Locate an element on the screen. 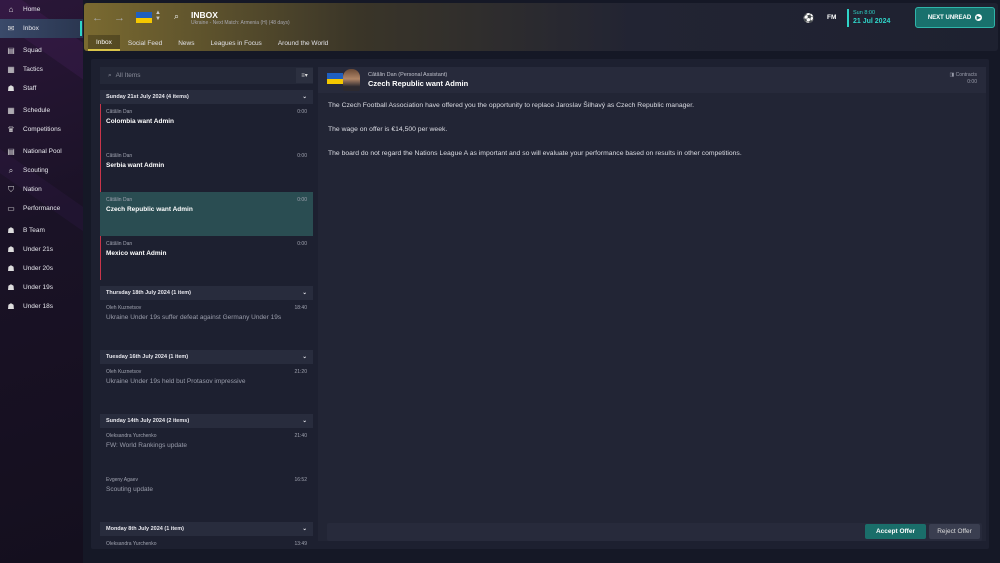 The width and height of the screenshot is (1000, 563). sidebar-item-staff: ☗ Staff is located at coordinates (41, 88).